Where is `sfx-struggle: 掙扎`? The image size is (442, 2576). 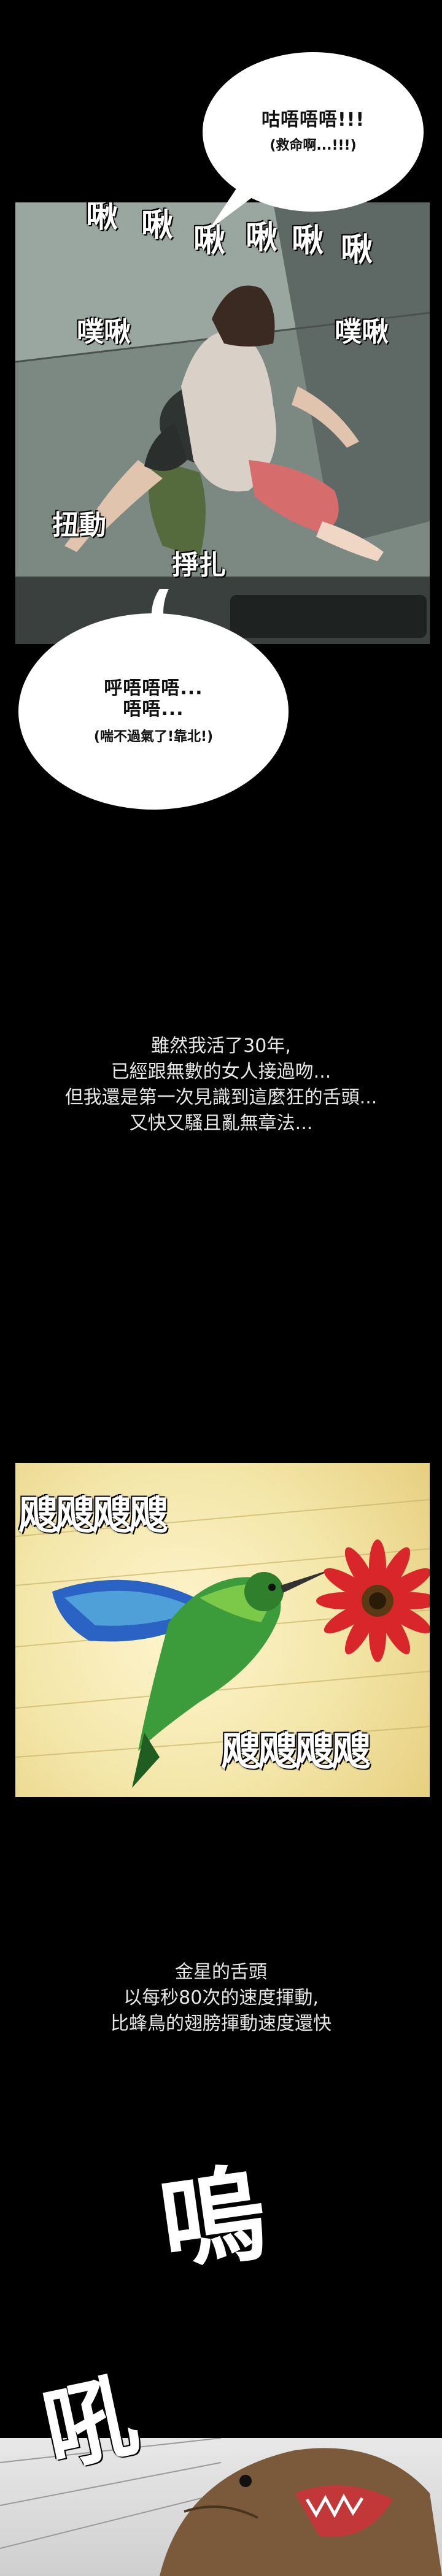
sfx-struggle: 掙扎 is located at coordinates (199, 565).